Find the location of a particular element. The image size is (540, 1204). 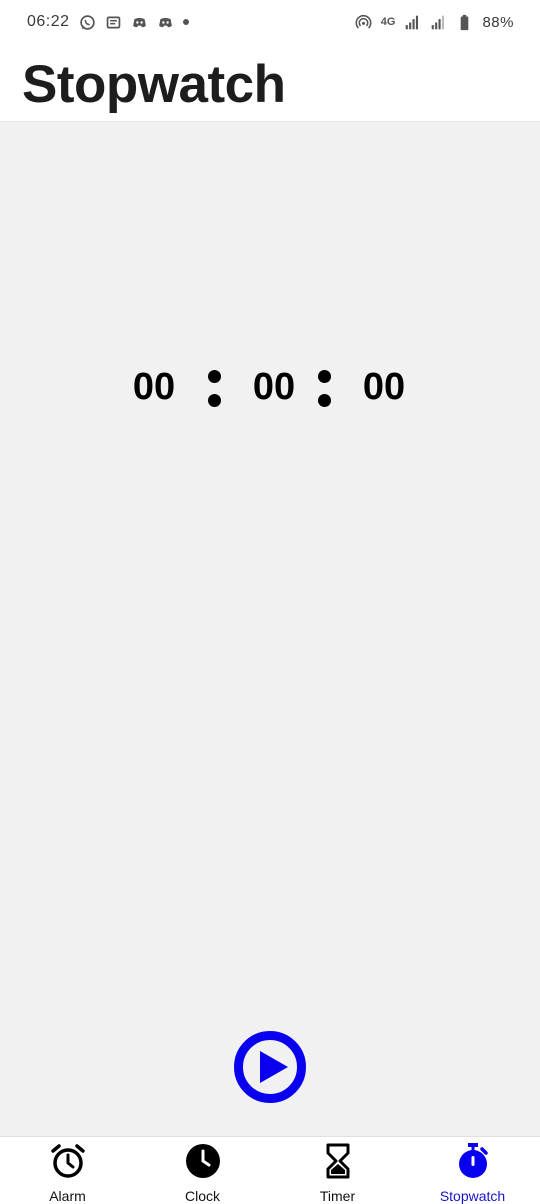

nav-item-clock: Clock is located at coordinates (202, 1170).